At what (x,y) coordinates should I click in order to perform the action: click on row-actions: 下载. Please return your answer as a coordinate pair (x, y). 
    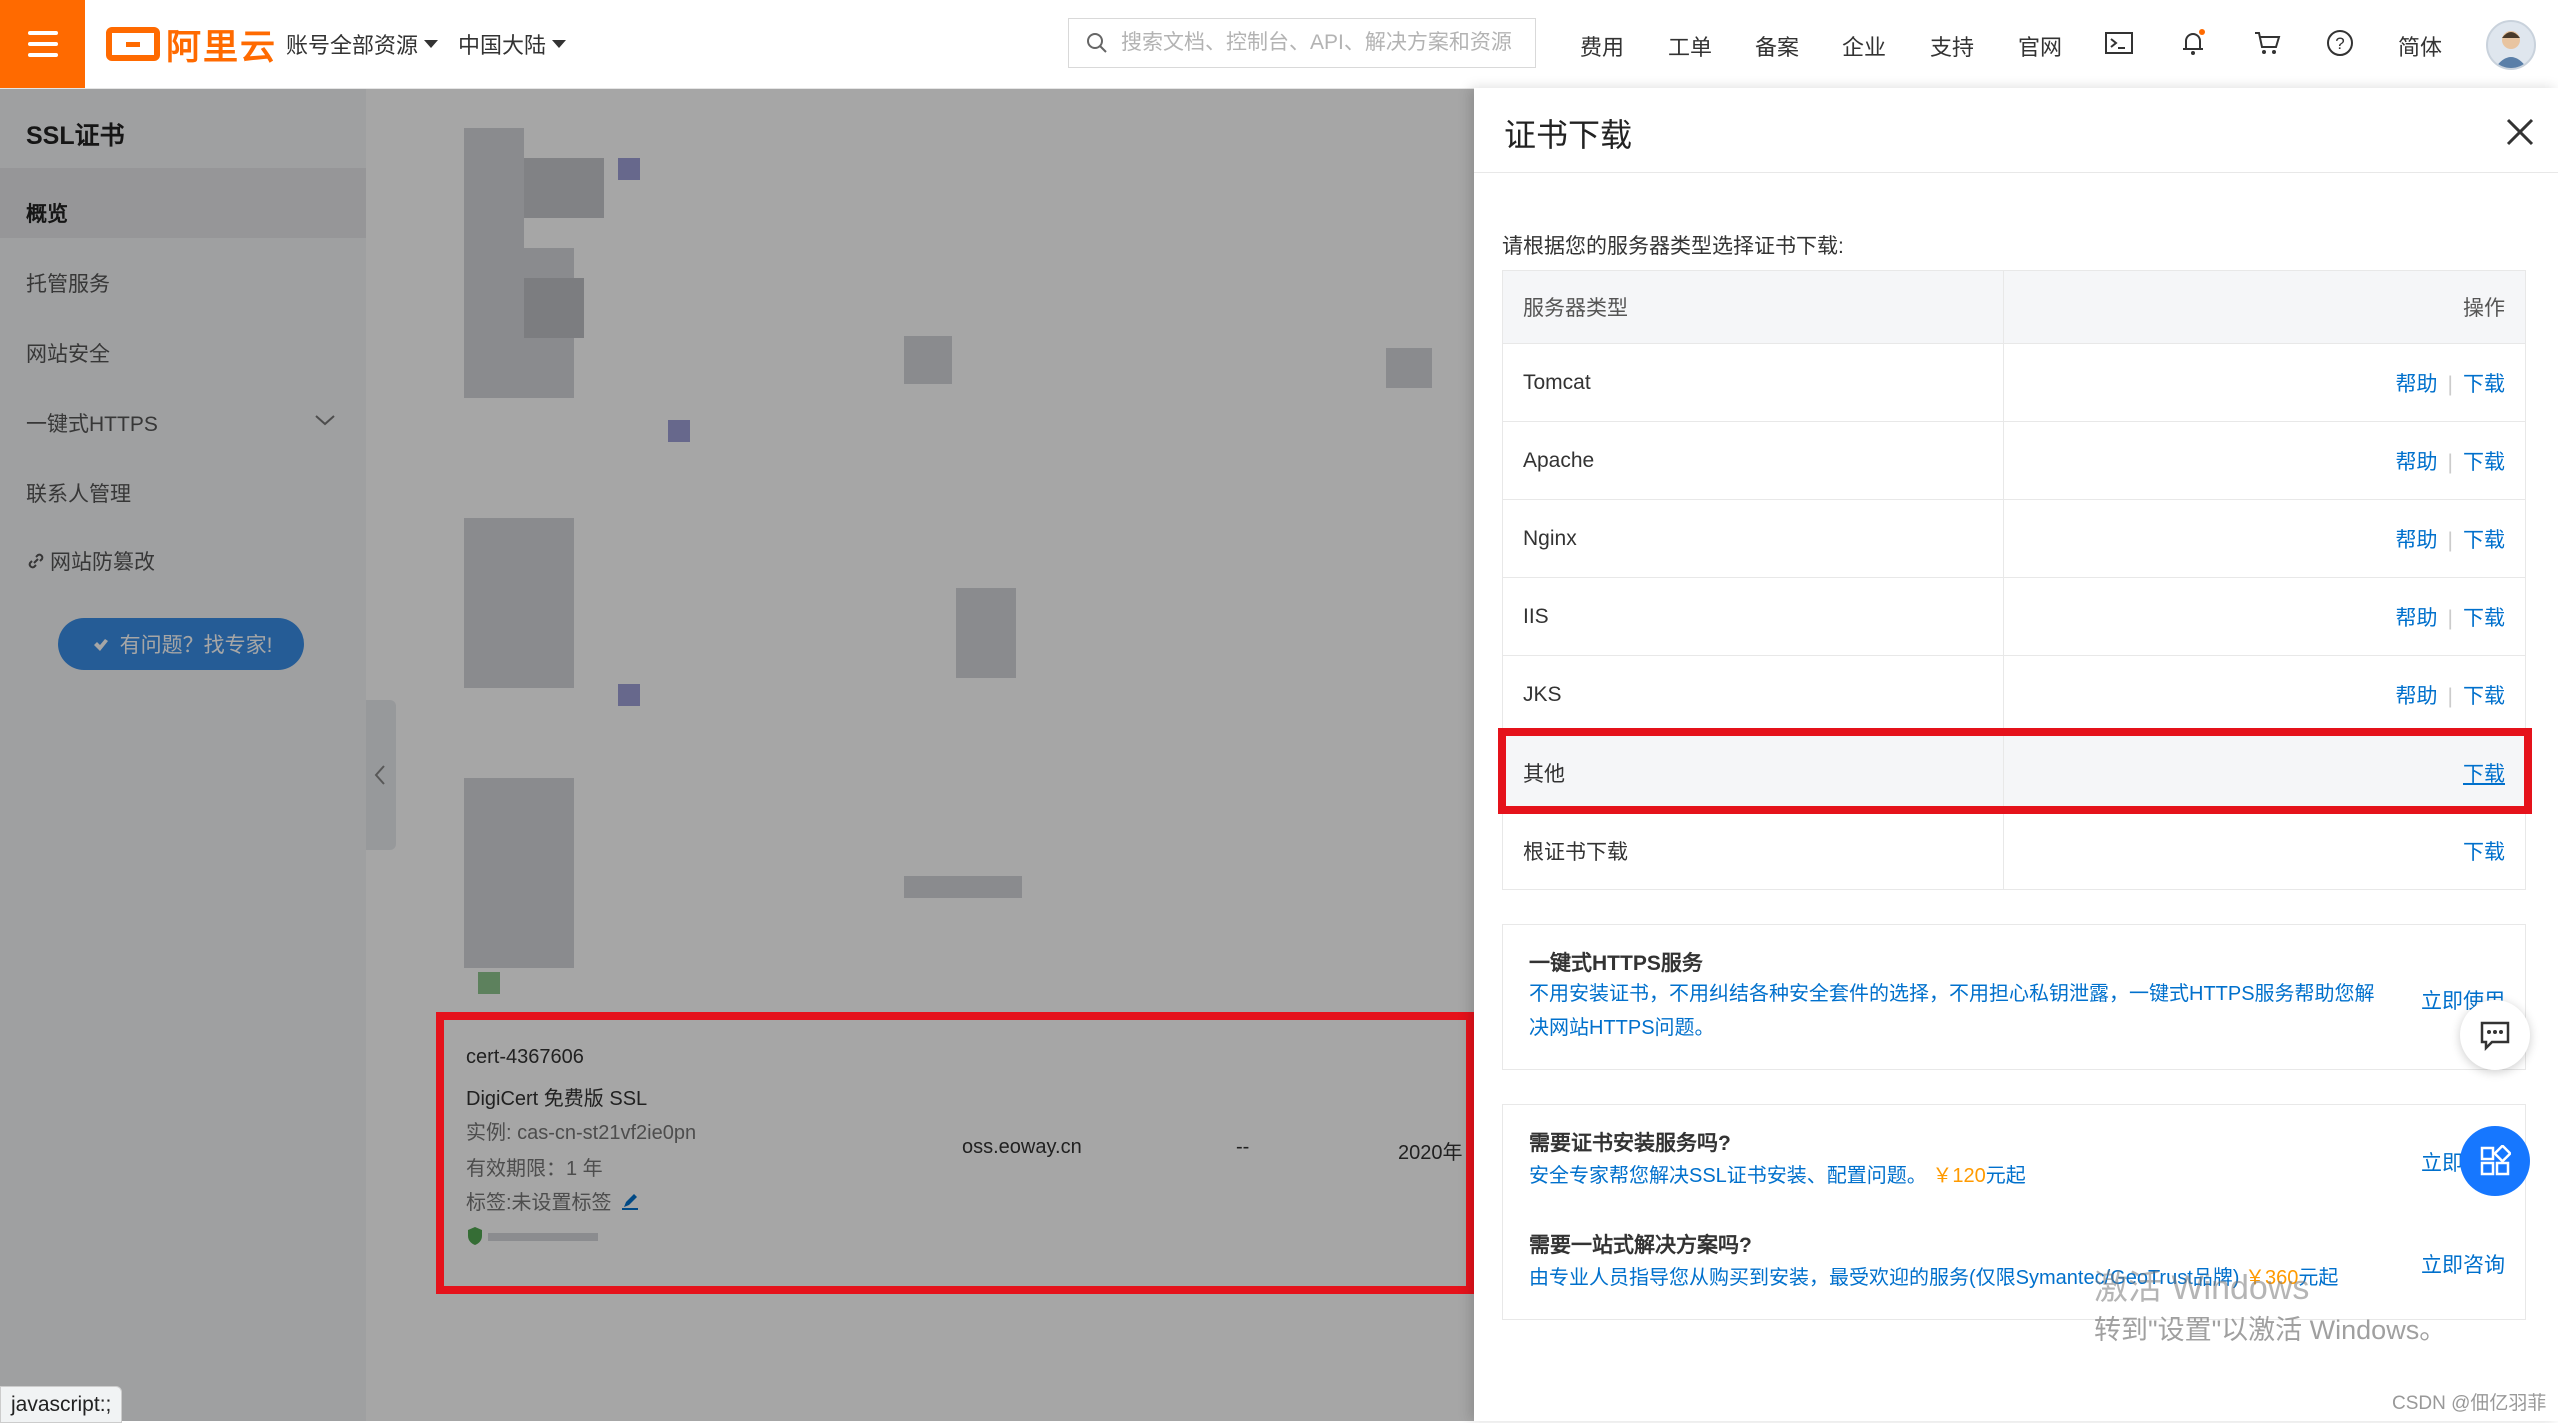
    Looking at the image, I should click on (2264, 850).